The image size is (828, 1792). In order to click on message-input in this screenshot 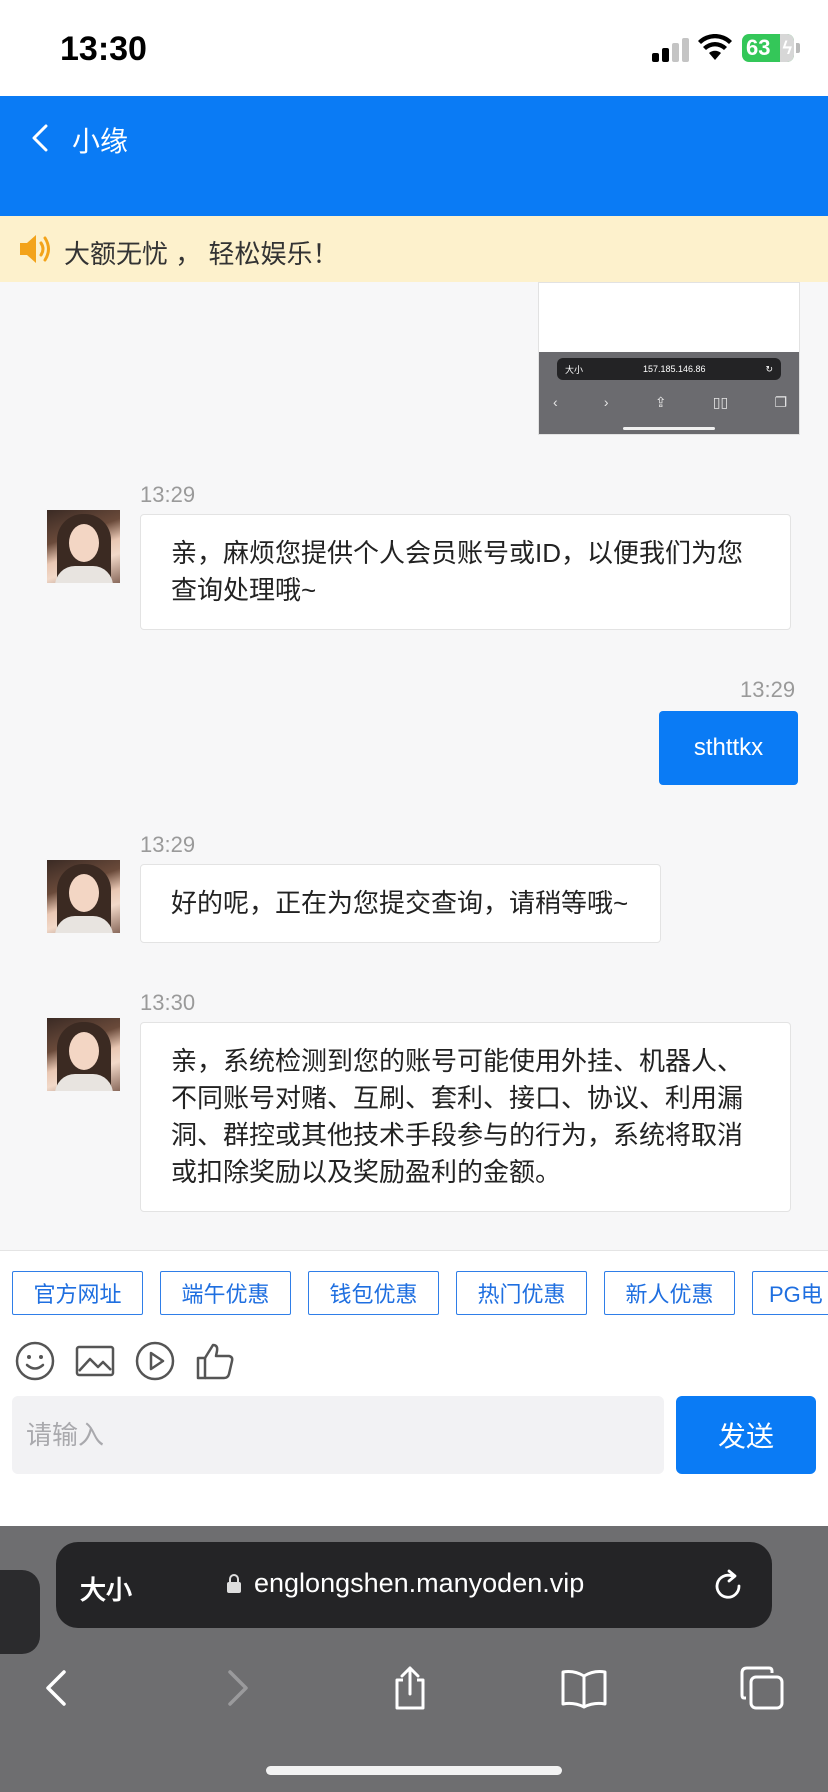, I will do `click(338, 1435)`.